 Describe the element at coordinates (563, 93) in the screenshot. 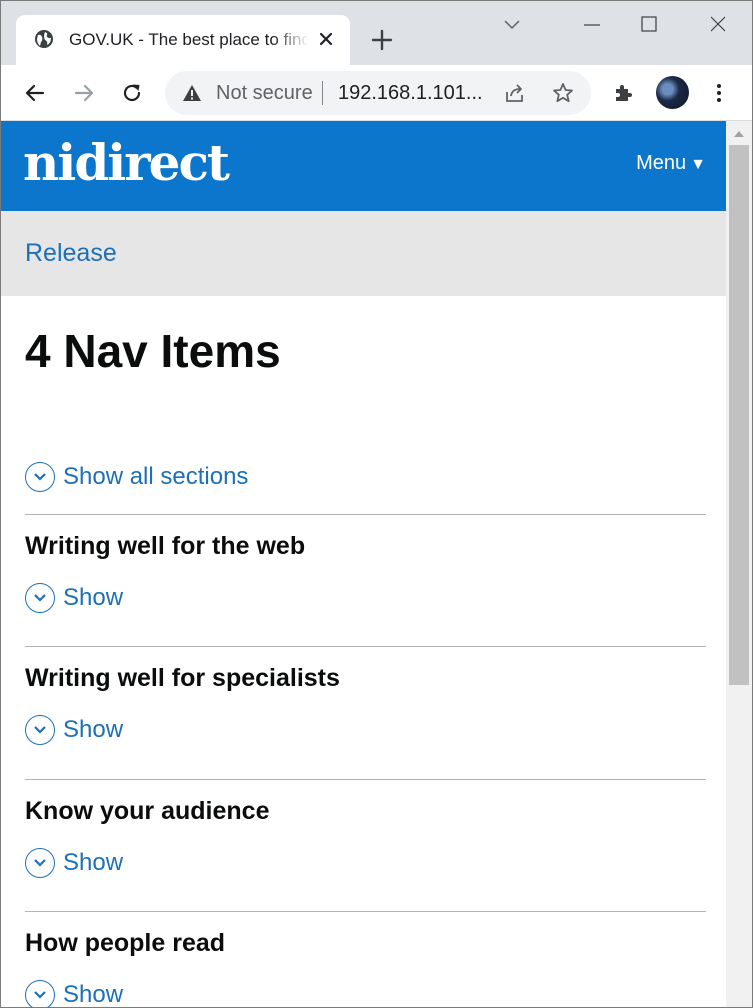

I see `bookmark-star-icon` at that location.